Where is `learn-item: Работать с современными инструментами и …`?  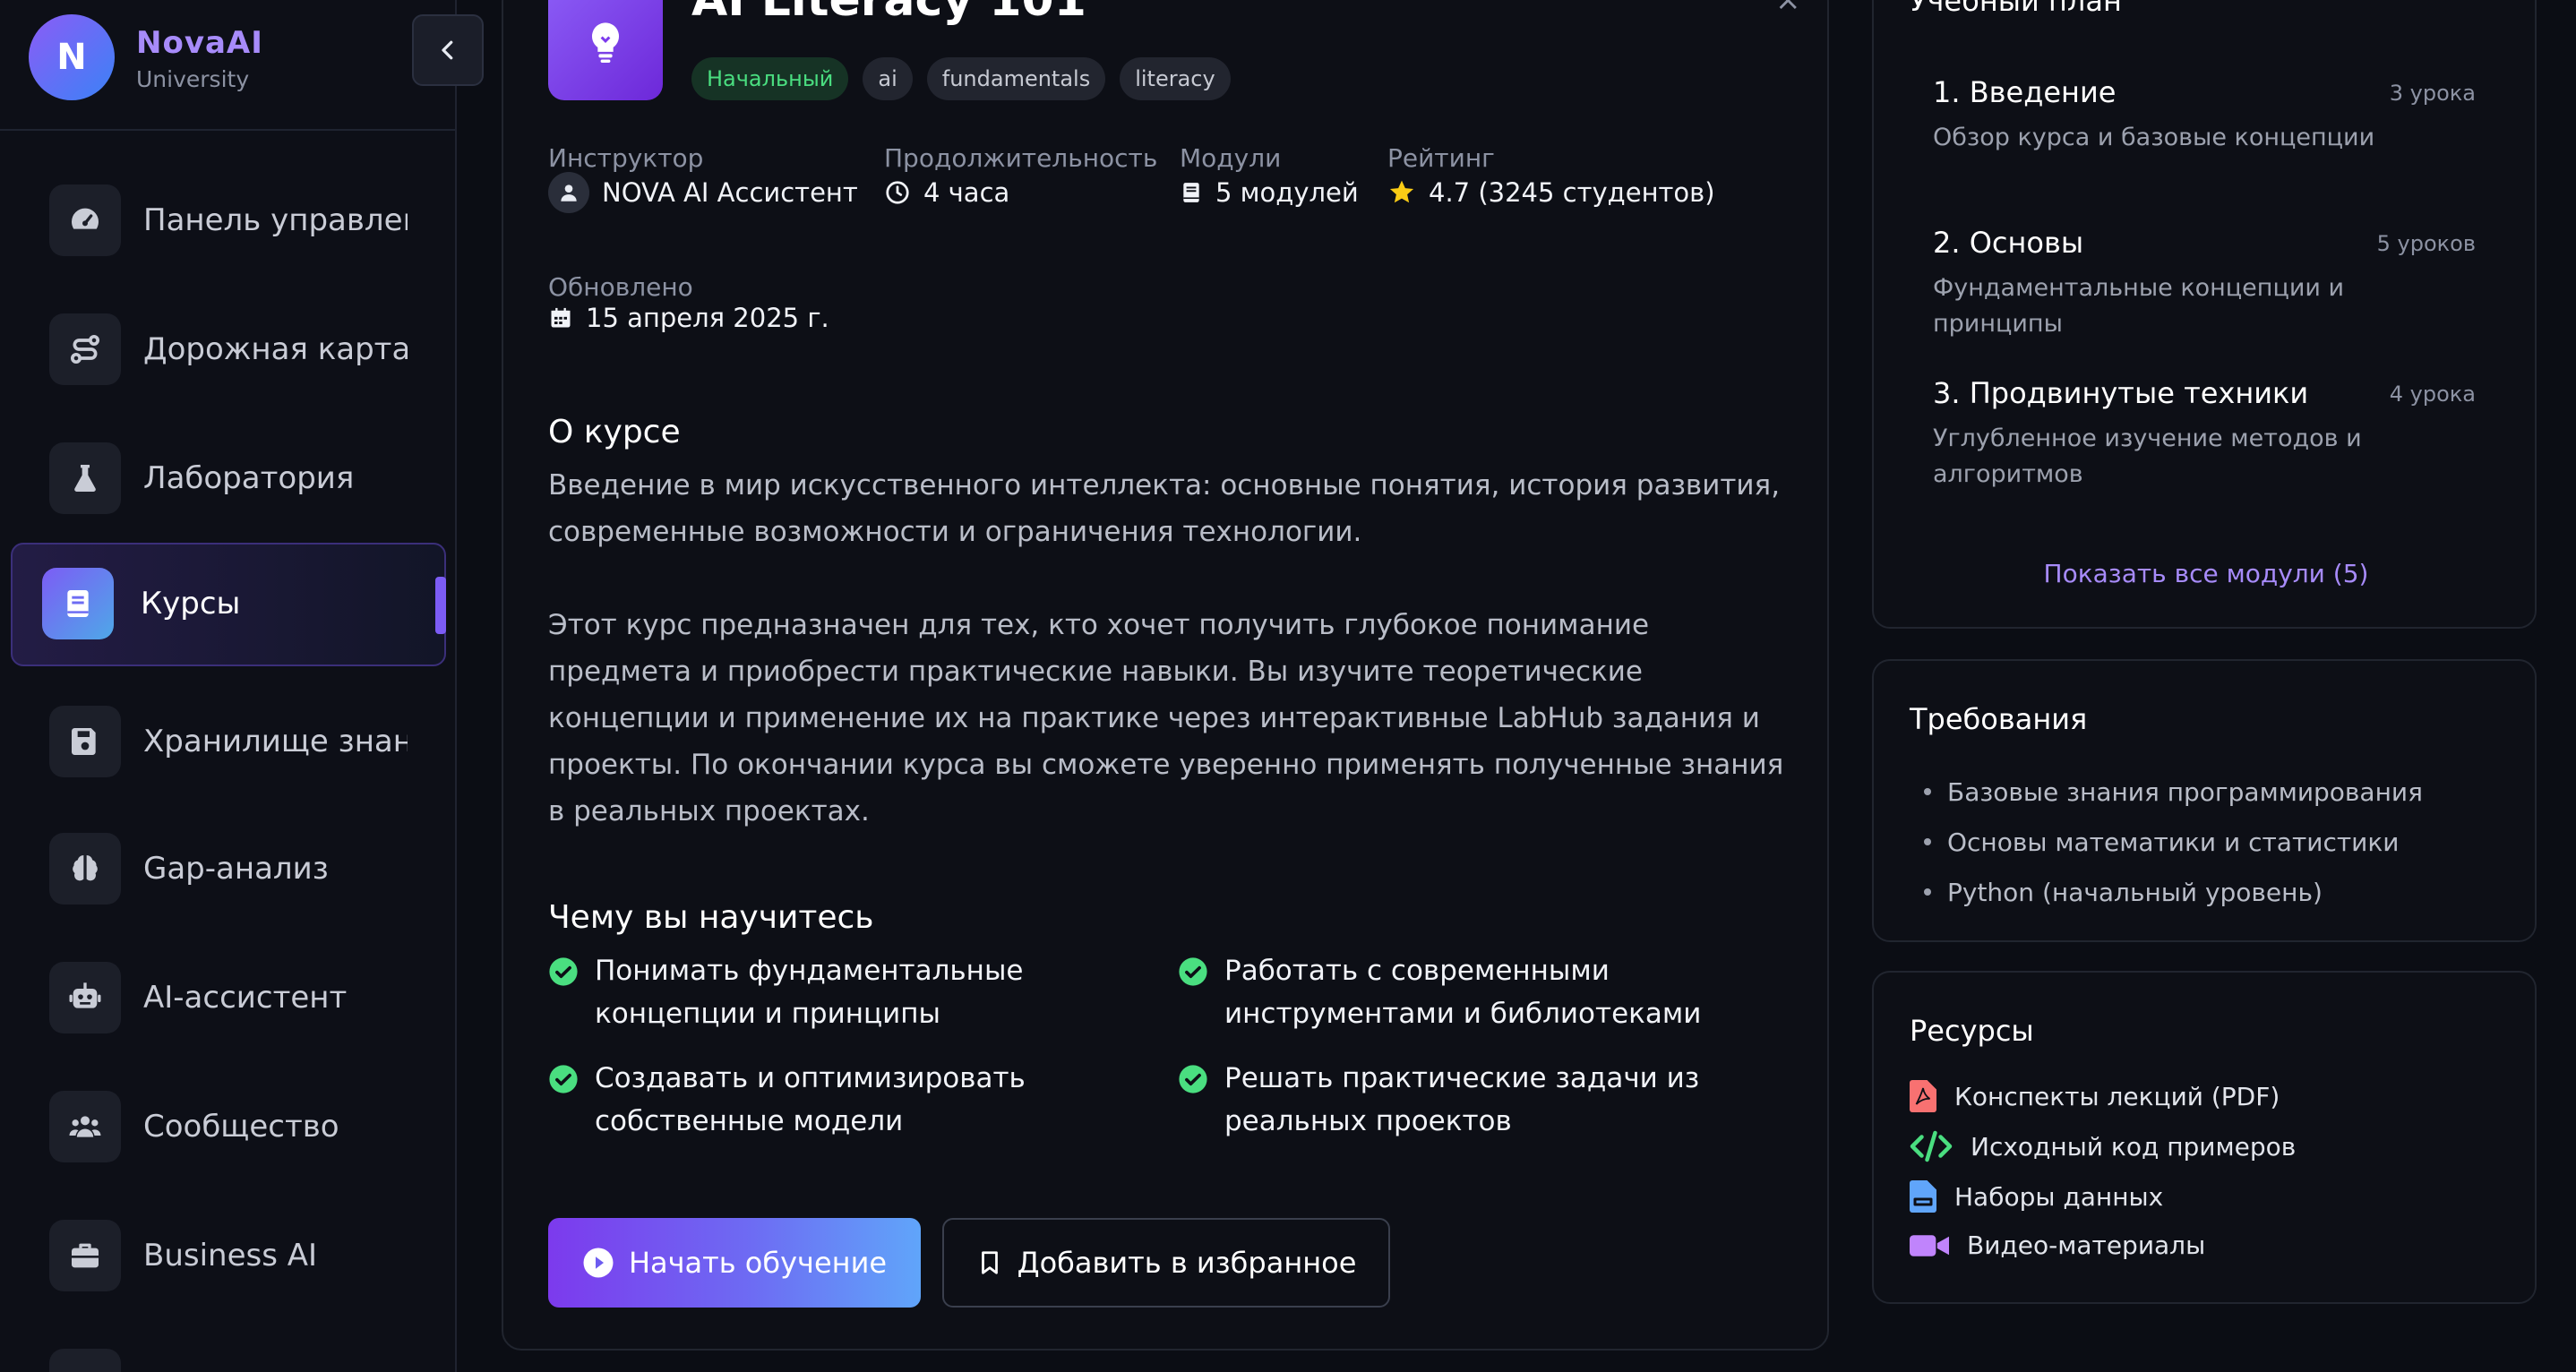 learn-item: Работать с современными инструментами и … is located at coordinates (1464, 992).